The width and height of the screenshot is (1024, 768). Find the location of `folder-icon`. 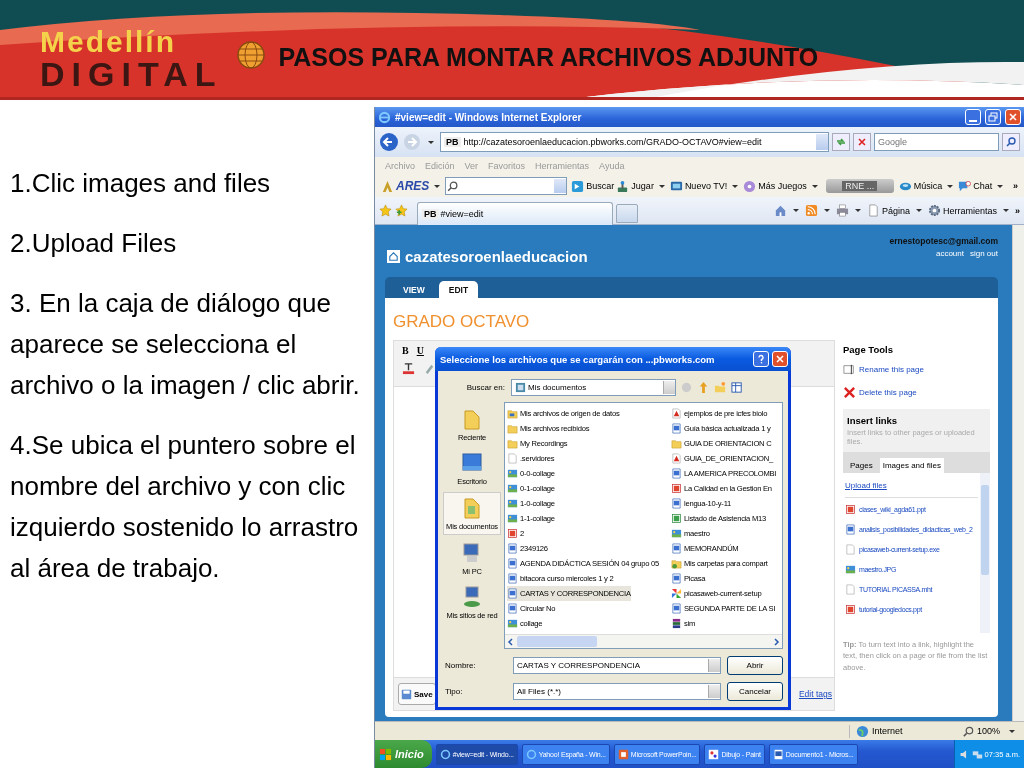

folder-icon is located at coordinates (512, 428).